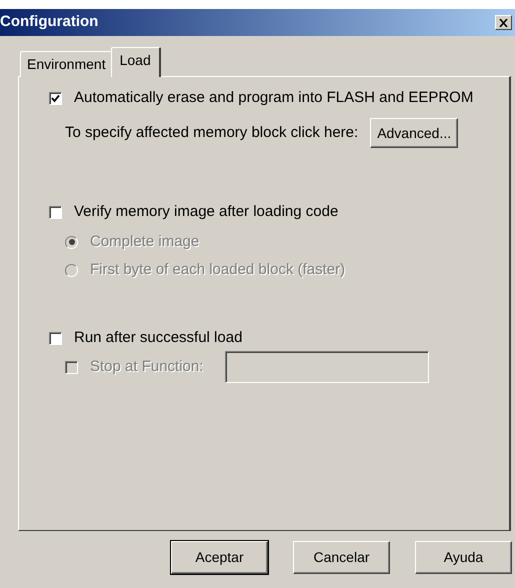  I want to click on checkbox-label: Verify memory image after loading code, so click(206, 212).